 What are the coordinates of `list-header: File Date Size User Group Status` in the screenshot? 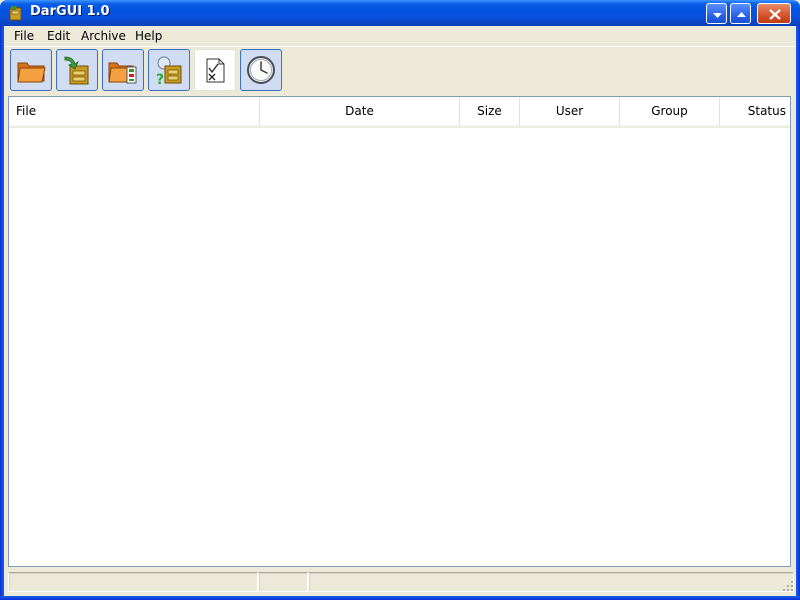 It's located at (399, 112).